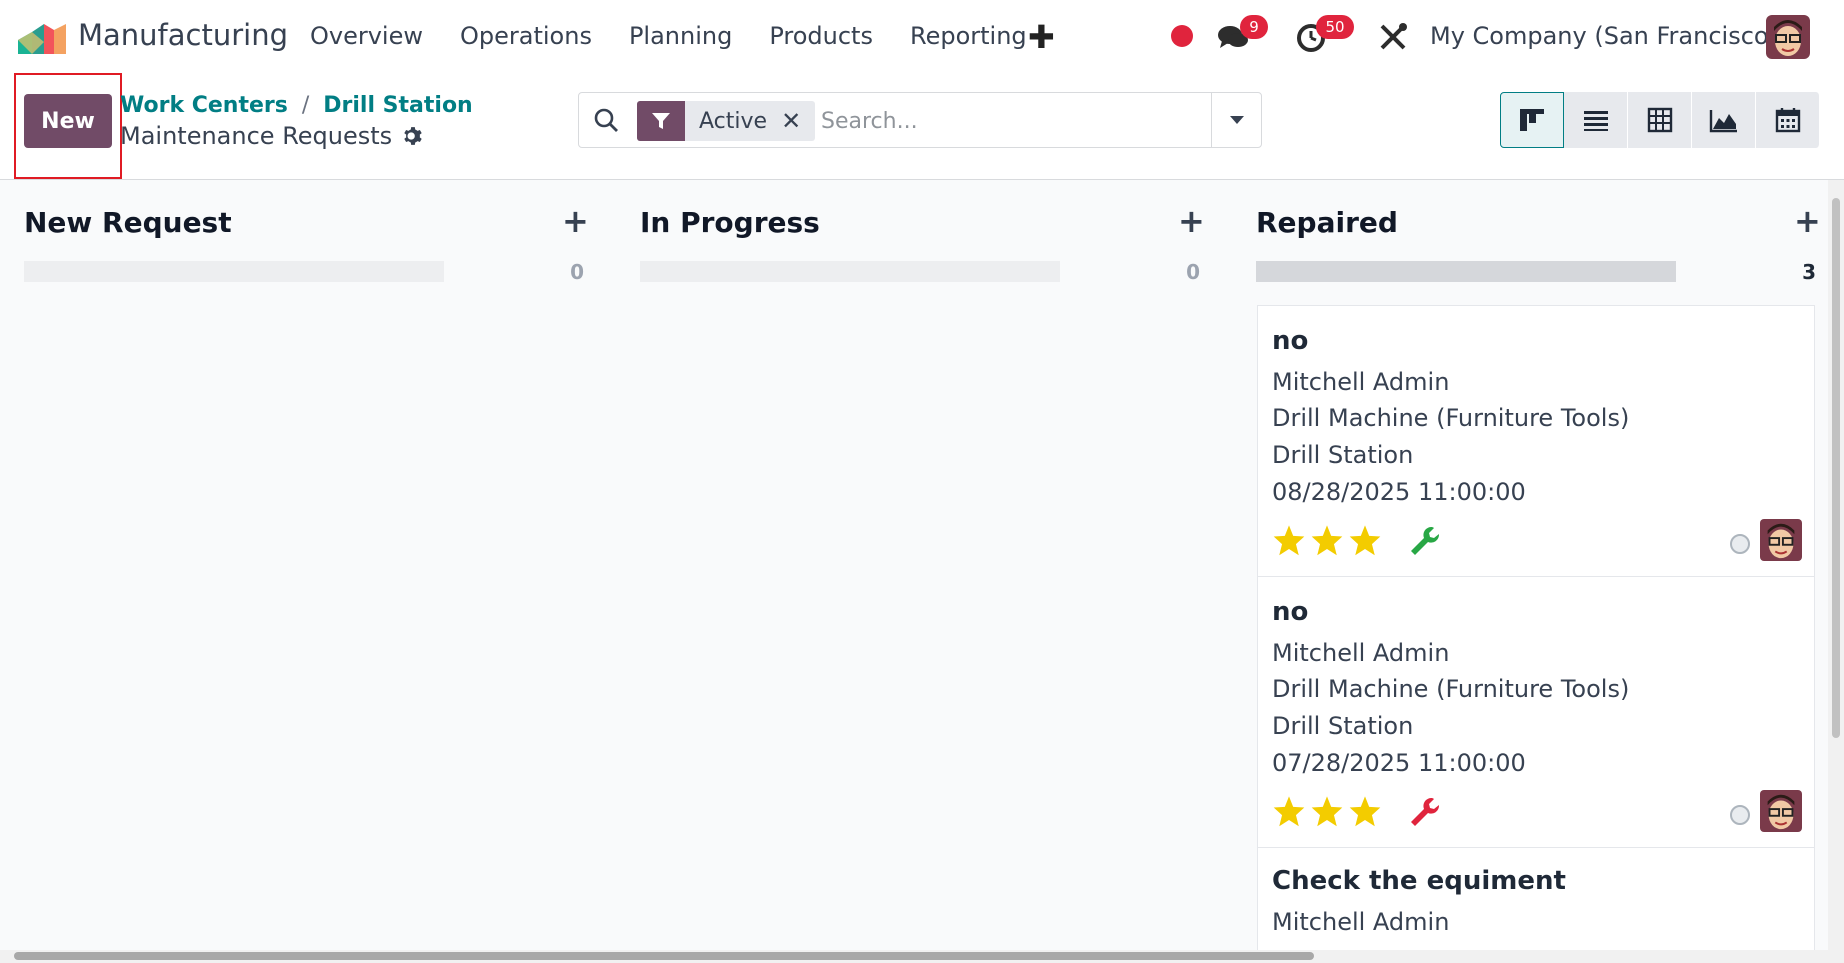 This screenshot has width=1844, height=963. I want to click on company-switcher: My Company (San Francisco), so click(1604, 36).